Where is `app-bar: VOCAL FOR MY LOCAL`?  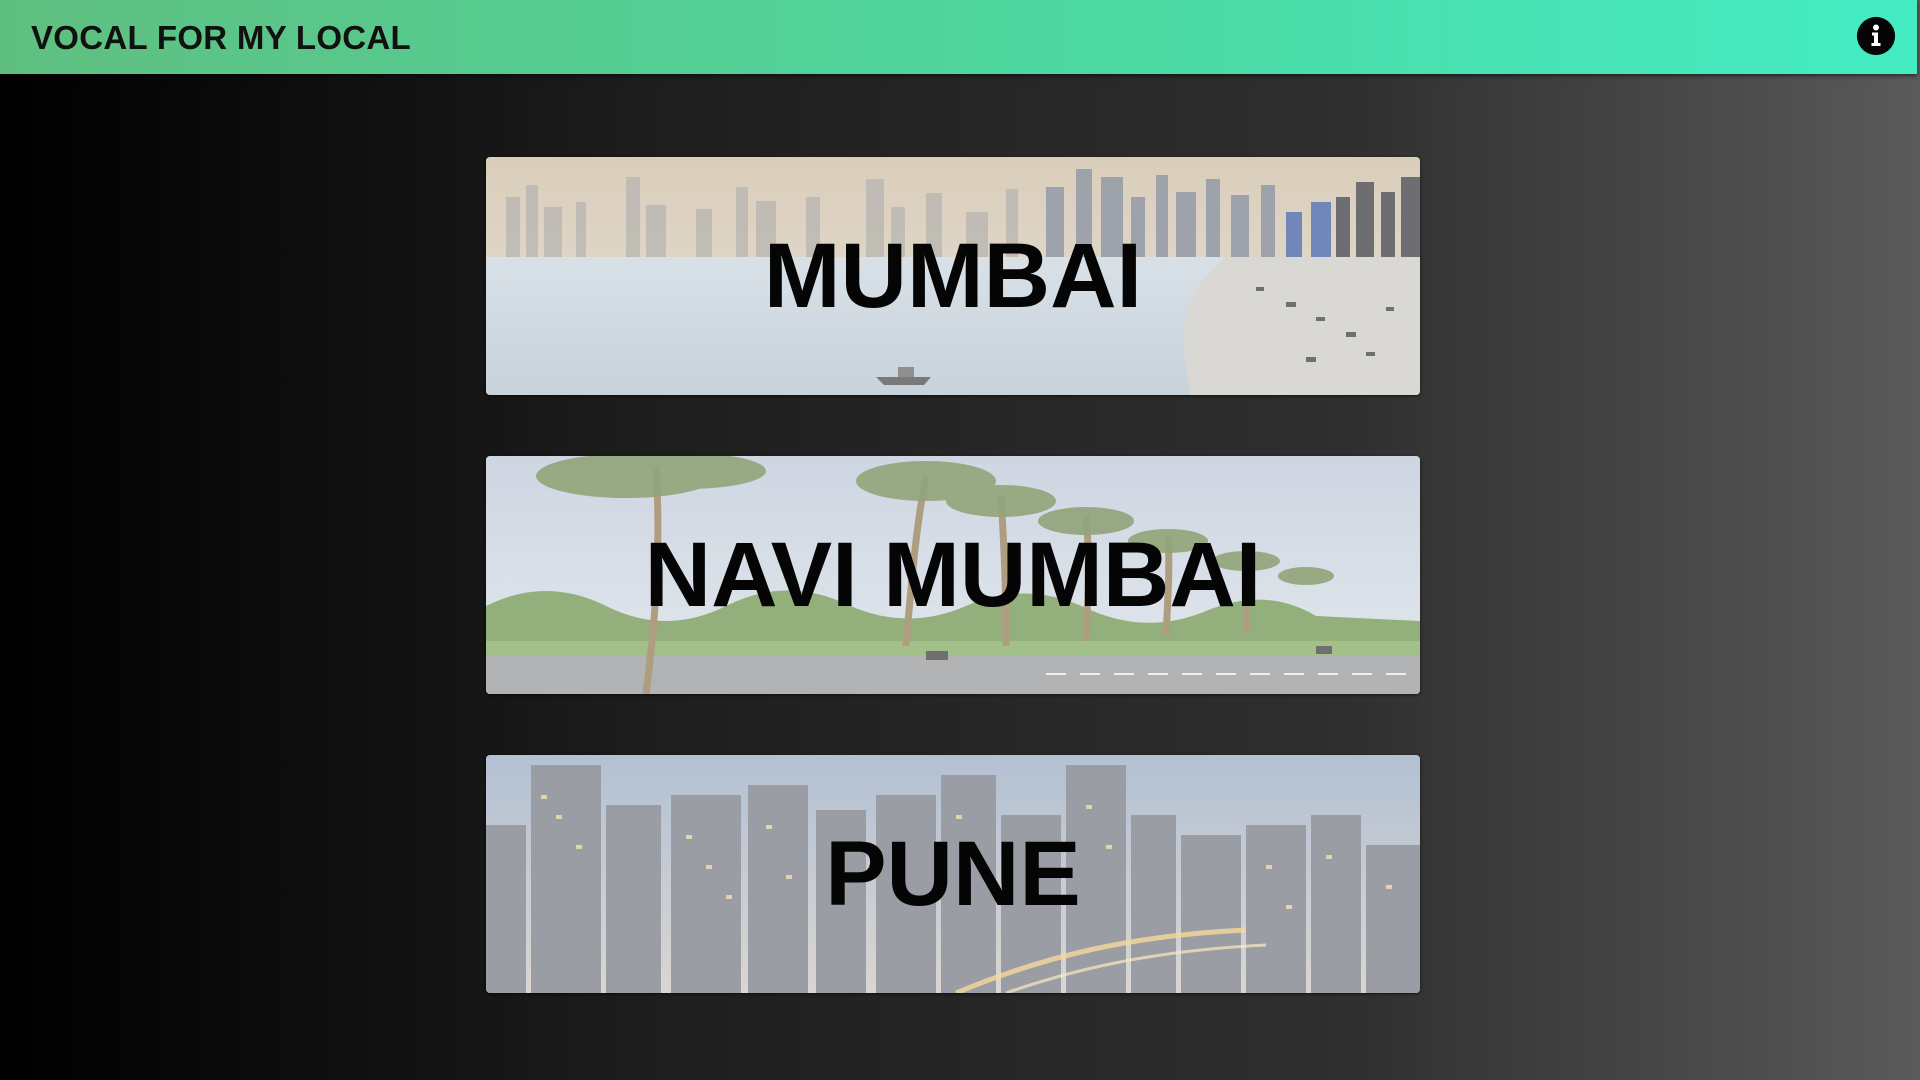 app-bar: VOCAL FOR MY LOCAL is located at coordinates (958, 37).